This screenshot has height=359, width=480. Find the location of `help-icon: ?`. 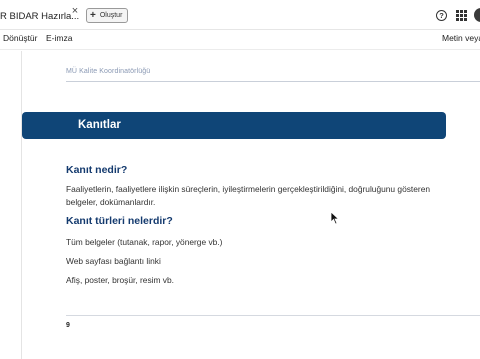

help-icon: ? is located at coordinates (441, 15).